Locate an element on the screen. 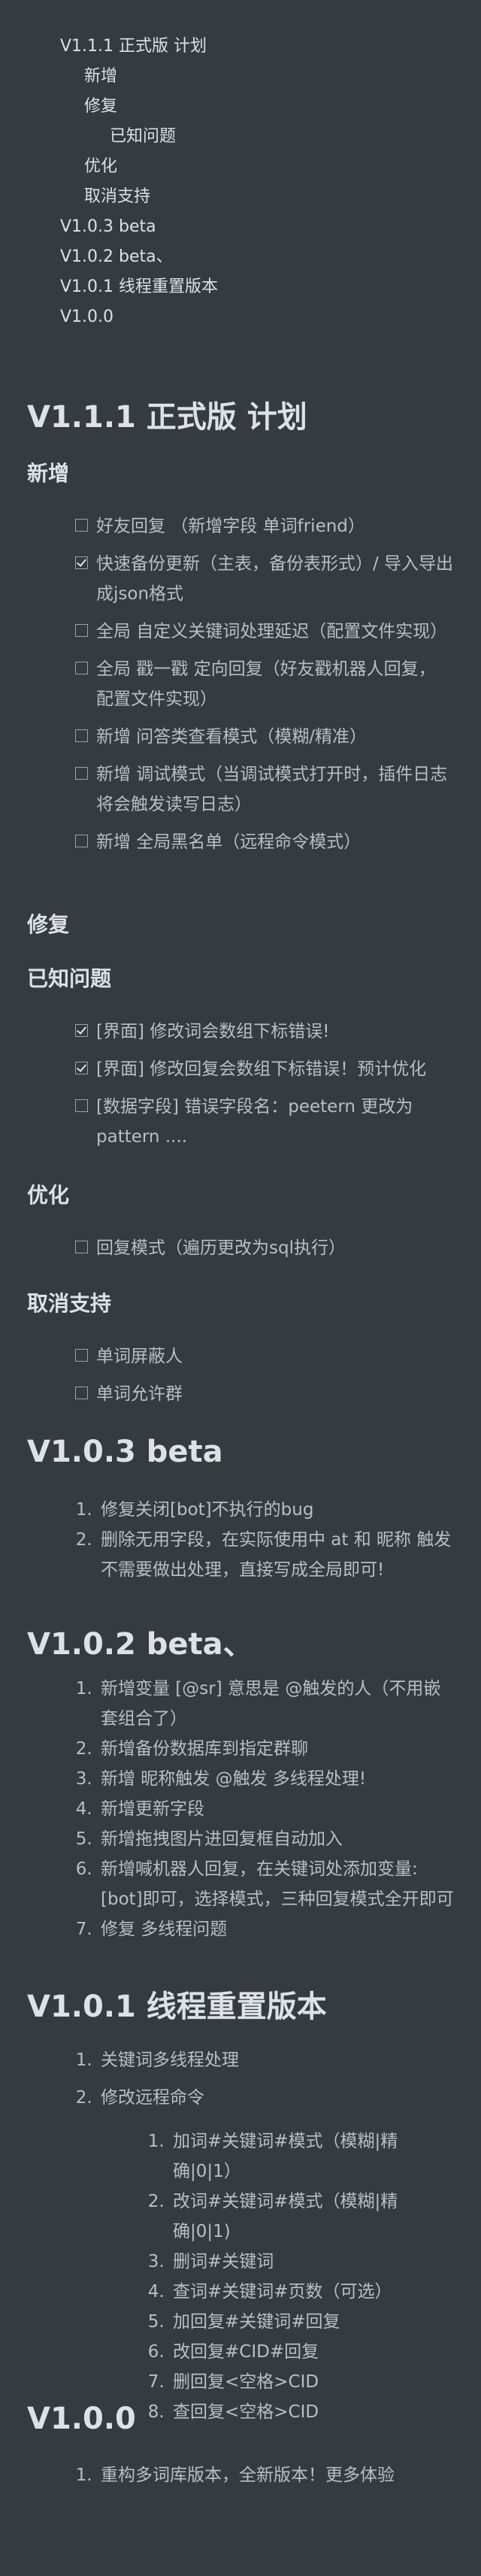 The height and width of the screenshot is (2576, 481). task-item: [界面] 修改词会数组下标错误! is located at coordinates (278, 1032).